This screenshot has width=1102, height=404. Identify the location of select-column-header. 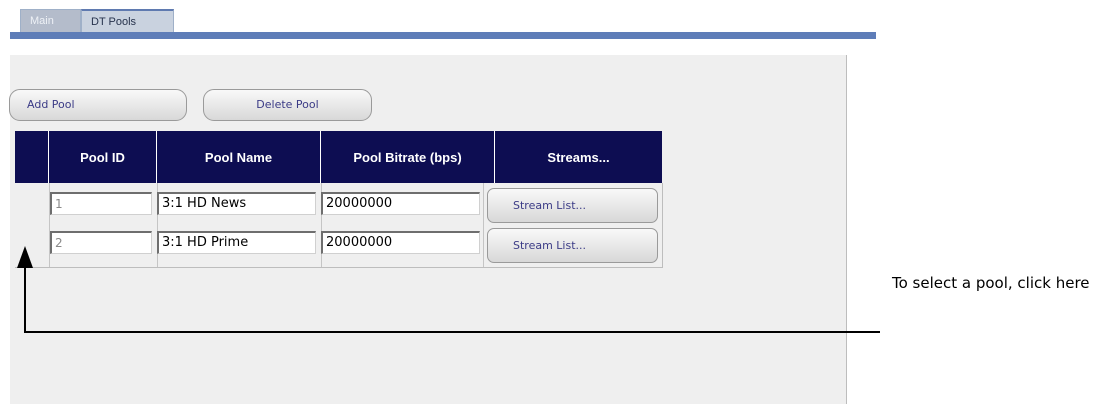
(32, 157).